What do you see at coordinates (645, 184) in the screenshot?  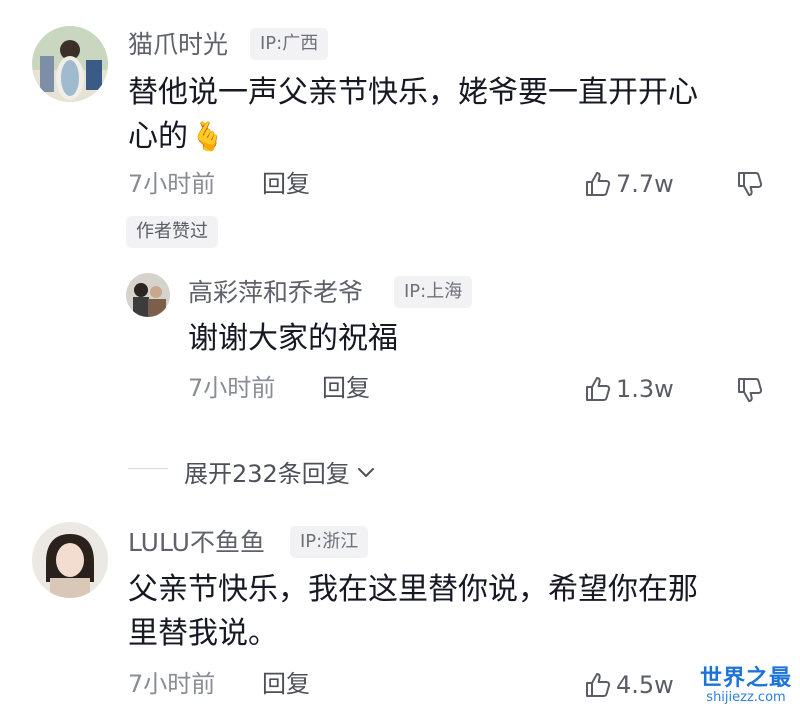 I see `like-count: 7.7w` at bounding box center [645, 184].